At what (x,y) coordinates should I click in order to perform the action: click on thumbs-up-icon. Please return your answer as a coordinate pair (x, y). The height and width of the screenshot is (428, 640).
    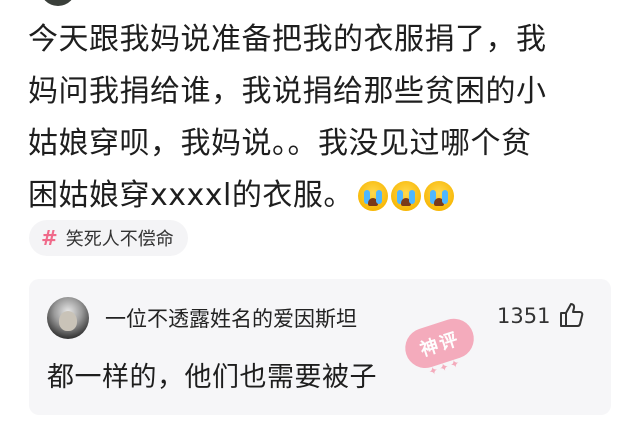
    Looking at the image, I should click on (571, 315).